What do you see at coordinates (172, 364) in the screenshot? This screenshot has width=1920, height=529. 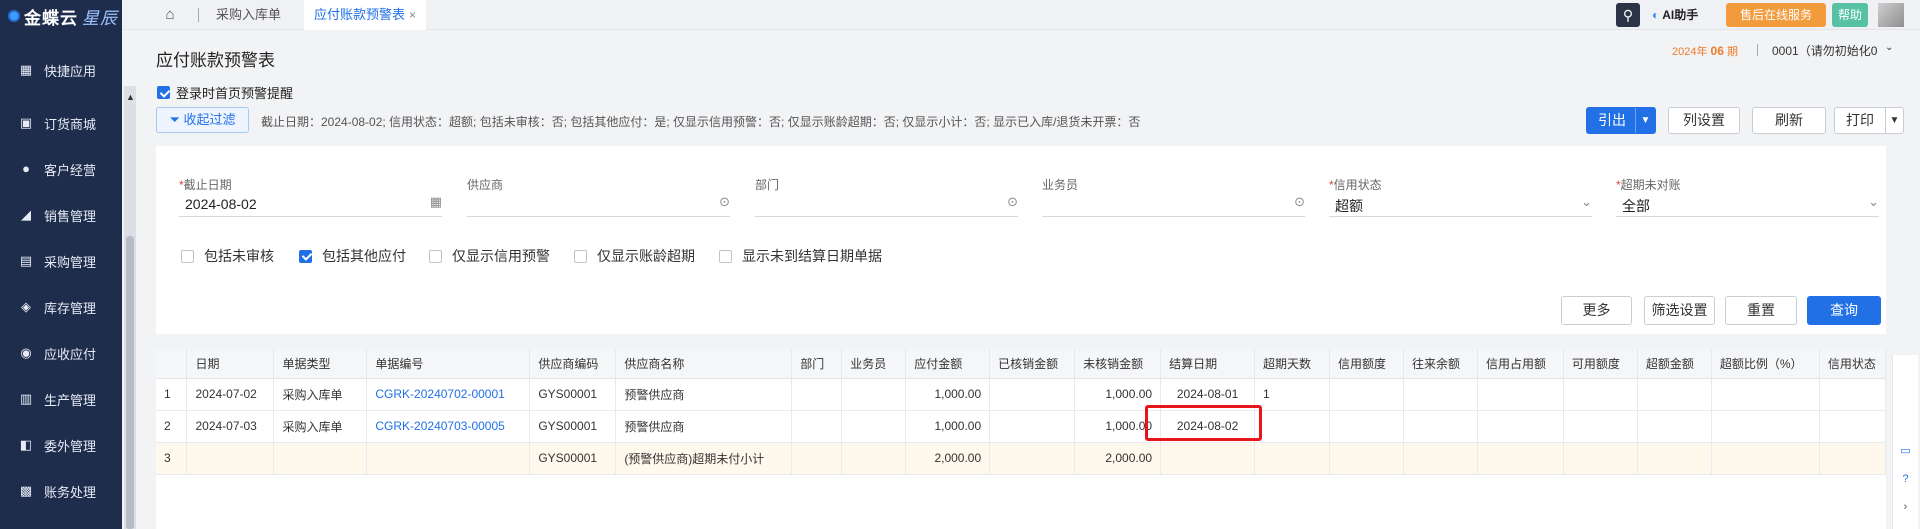 I see `column-header` at bounding box center [172, 364].